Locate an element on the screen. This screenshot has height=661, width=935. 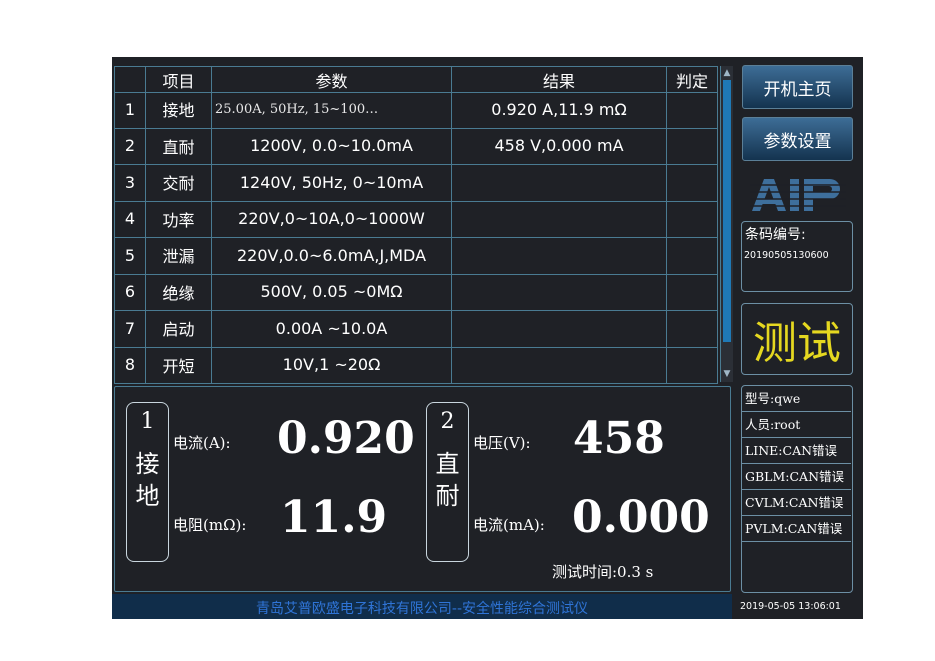
row-index: 2 is located at coordinates (130, 145).